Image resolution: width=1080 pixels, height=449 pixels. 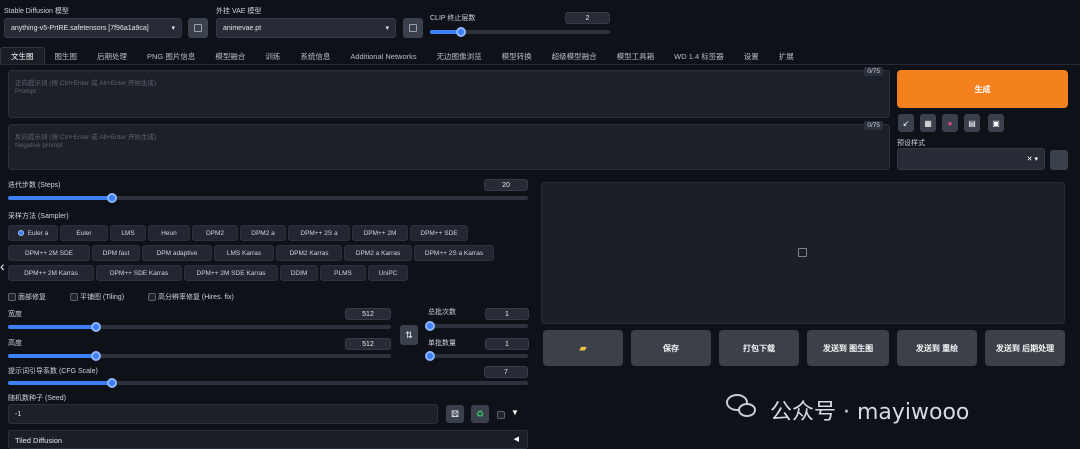 I want to click on width-value: 512, so click(x=368, y=314).